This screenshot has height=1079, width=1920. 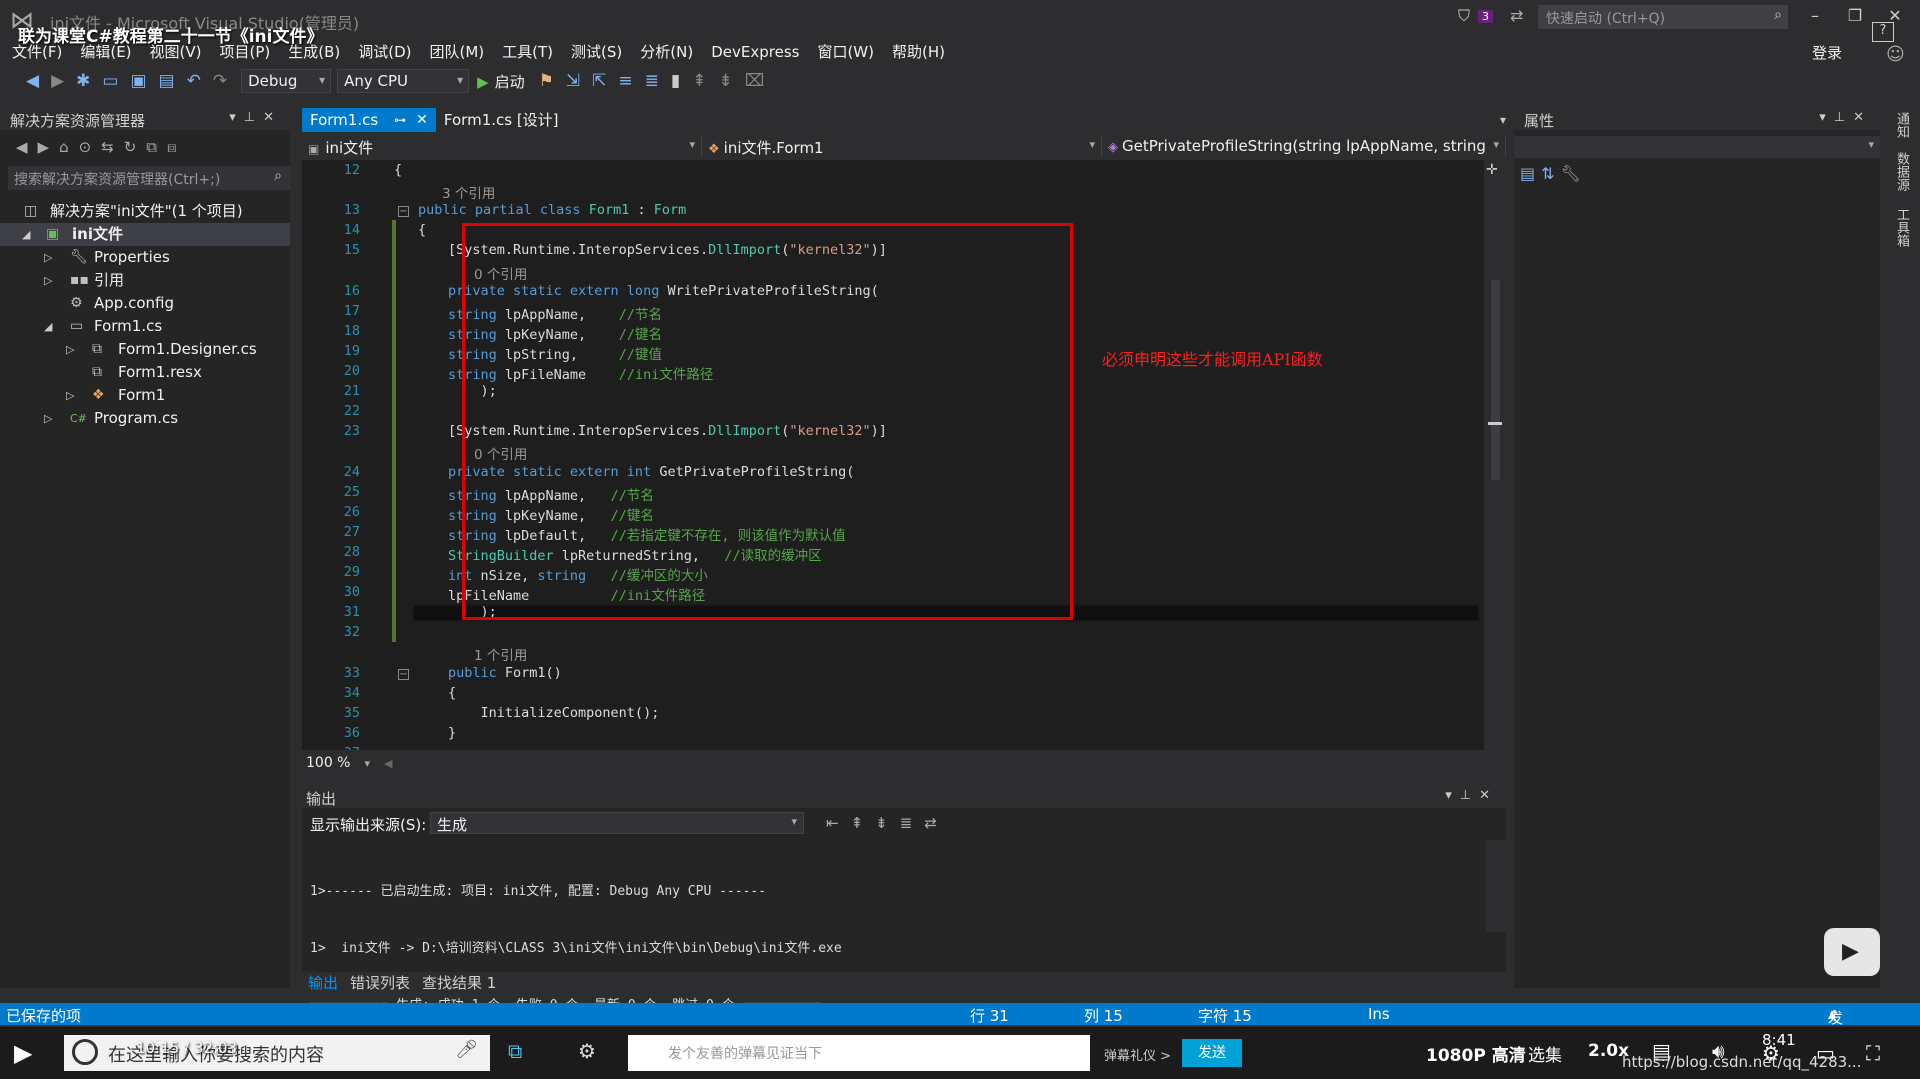 What do you see at coordinates (110, 81) in the screenshot?
I see `open-file-icon: ▭` at bounding box center [110, 81].